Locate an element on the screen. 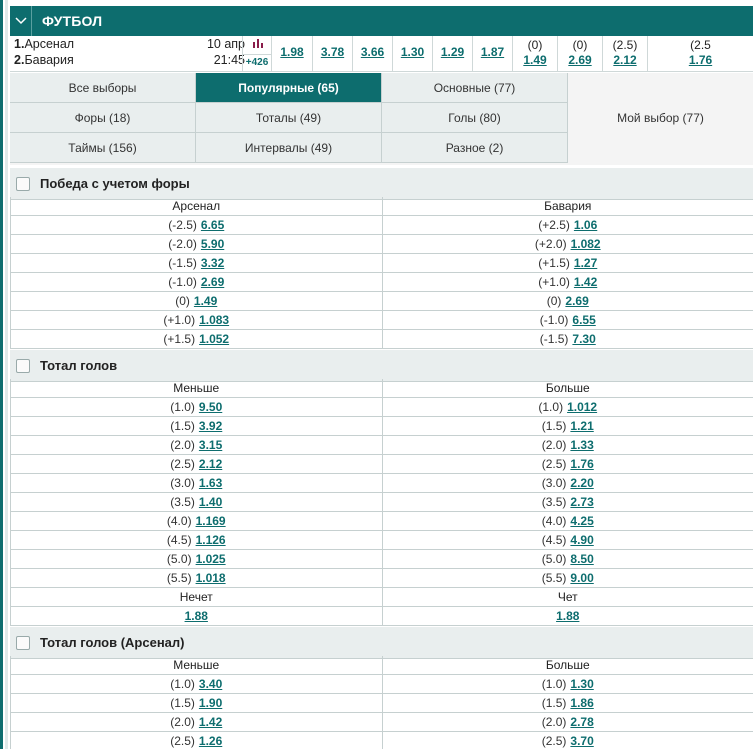  odd-value: 6.55 is located at coordinates (583, 320).